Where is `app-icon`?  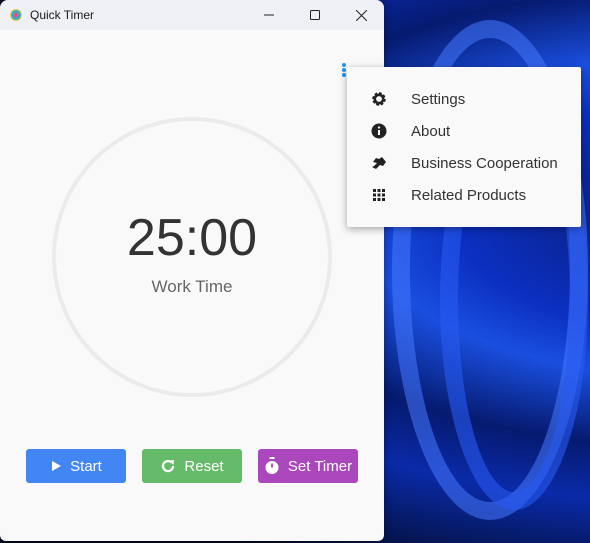 app-icon is located at coordinates (16, 15).